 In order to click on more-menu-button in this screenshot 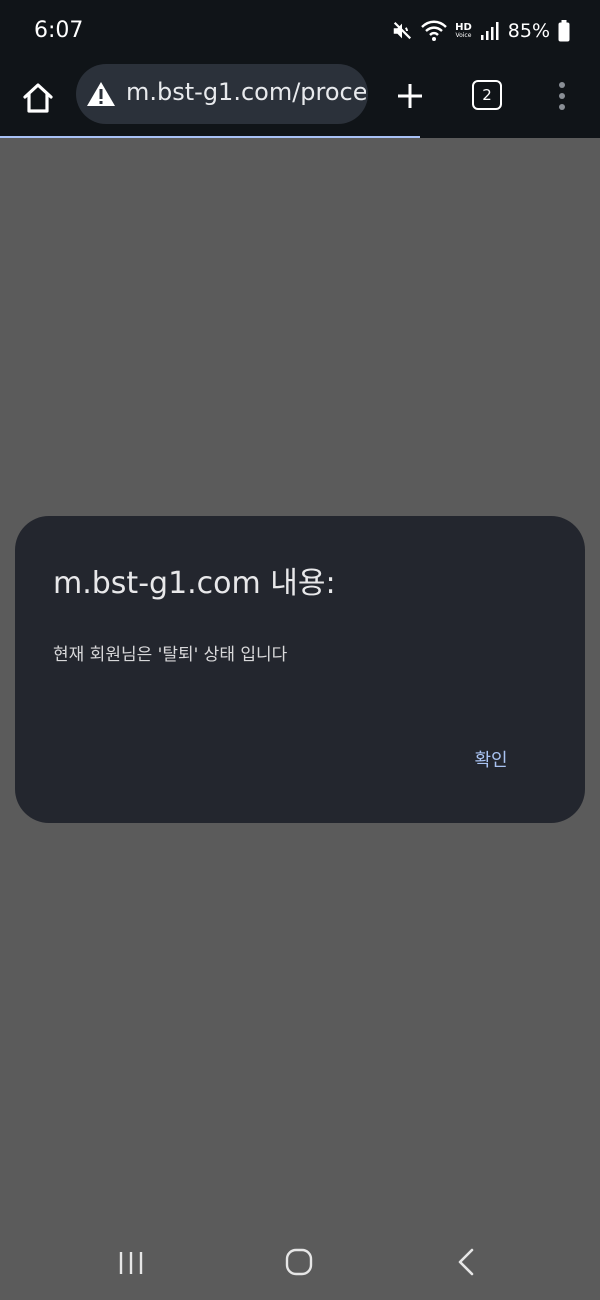, I will do `click(562, 96)`.